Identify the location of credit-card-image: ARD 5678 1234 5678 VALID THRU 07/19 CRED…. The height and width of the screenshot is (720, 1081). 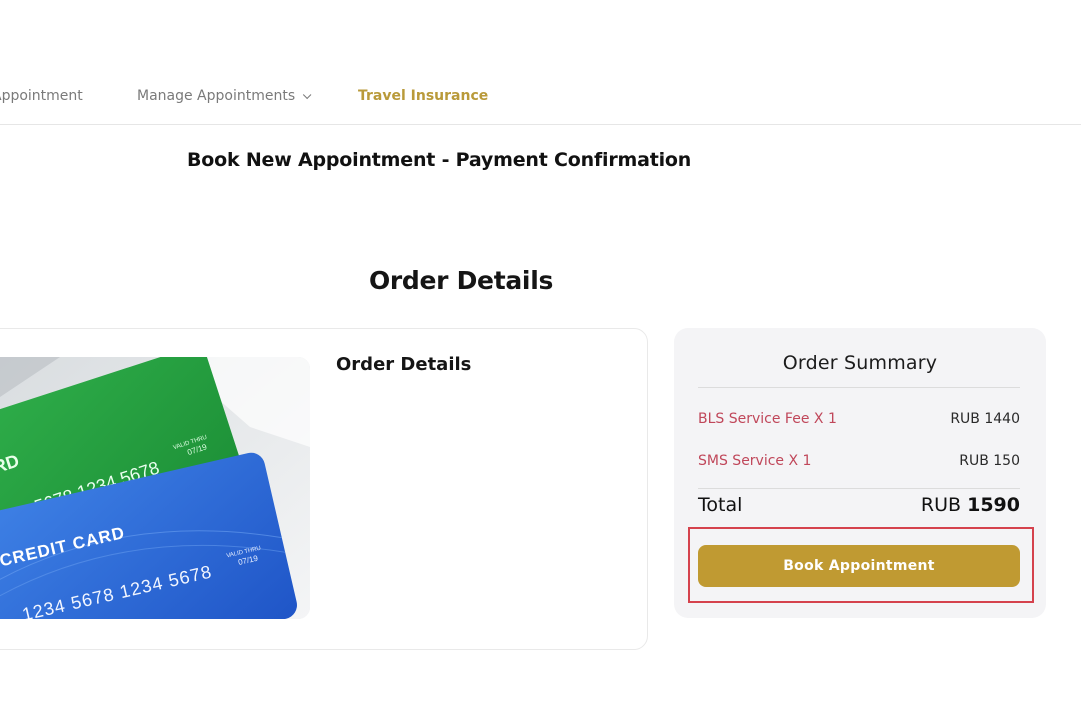
(155, 488).